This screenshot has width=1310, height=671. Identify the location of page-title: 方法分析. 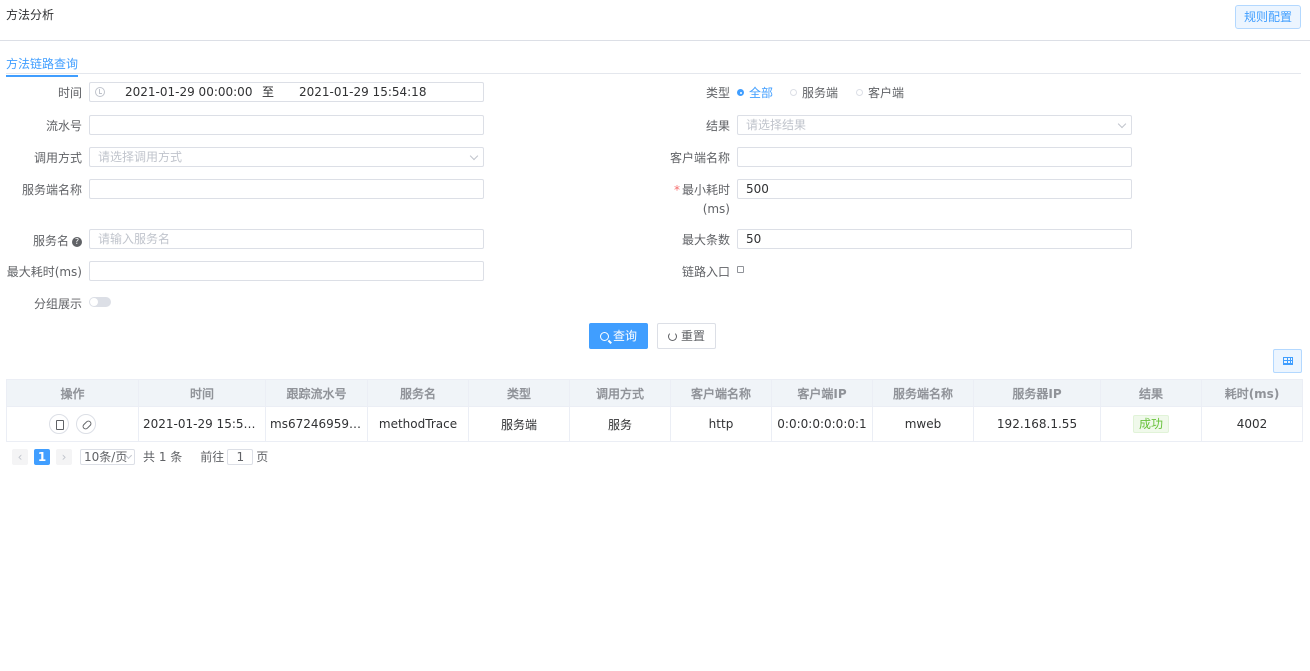
(30, 15).